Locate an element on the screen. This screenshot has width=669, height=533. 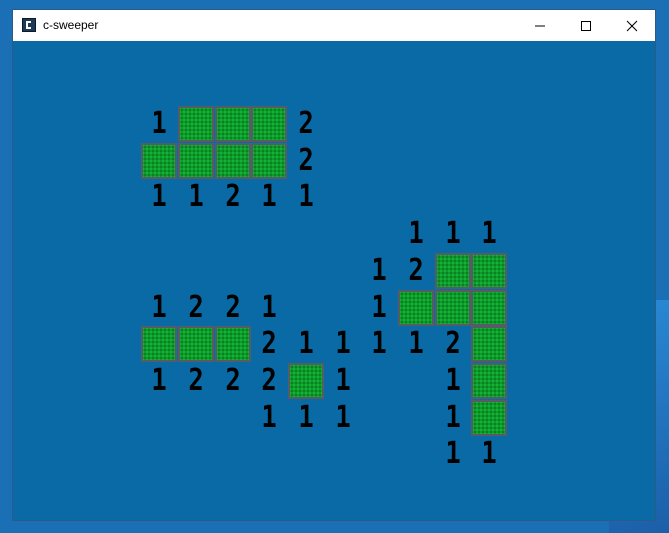
close-button is located at coordinates (632, 25).